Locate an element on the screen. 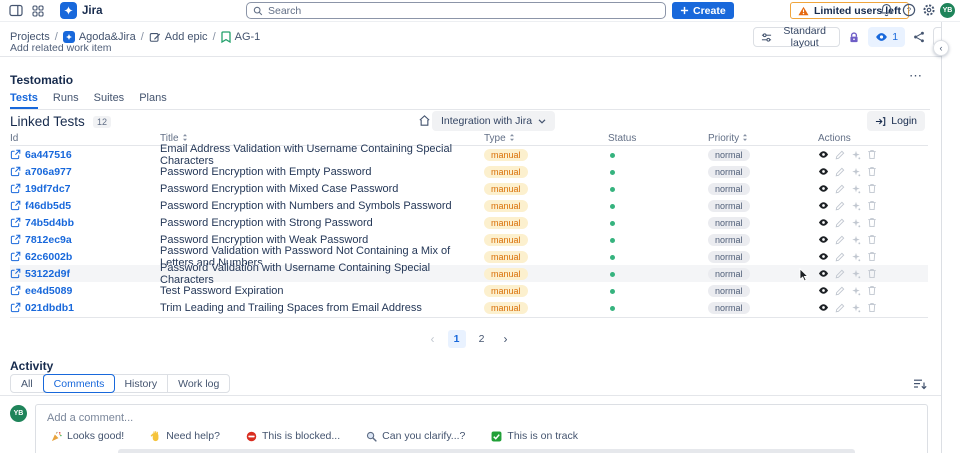  next-page-button: › is located at coordinates (506, 339).